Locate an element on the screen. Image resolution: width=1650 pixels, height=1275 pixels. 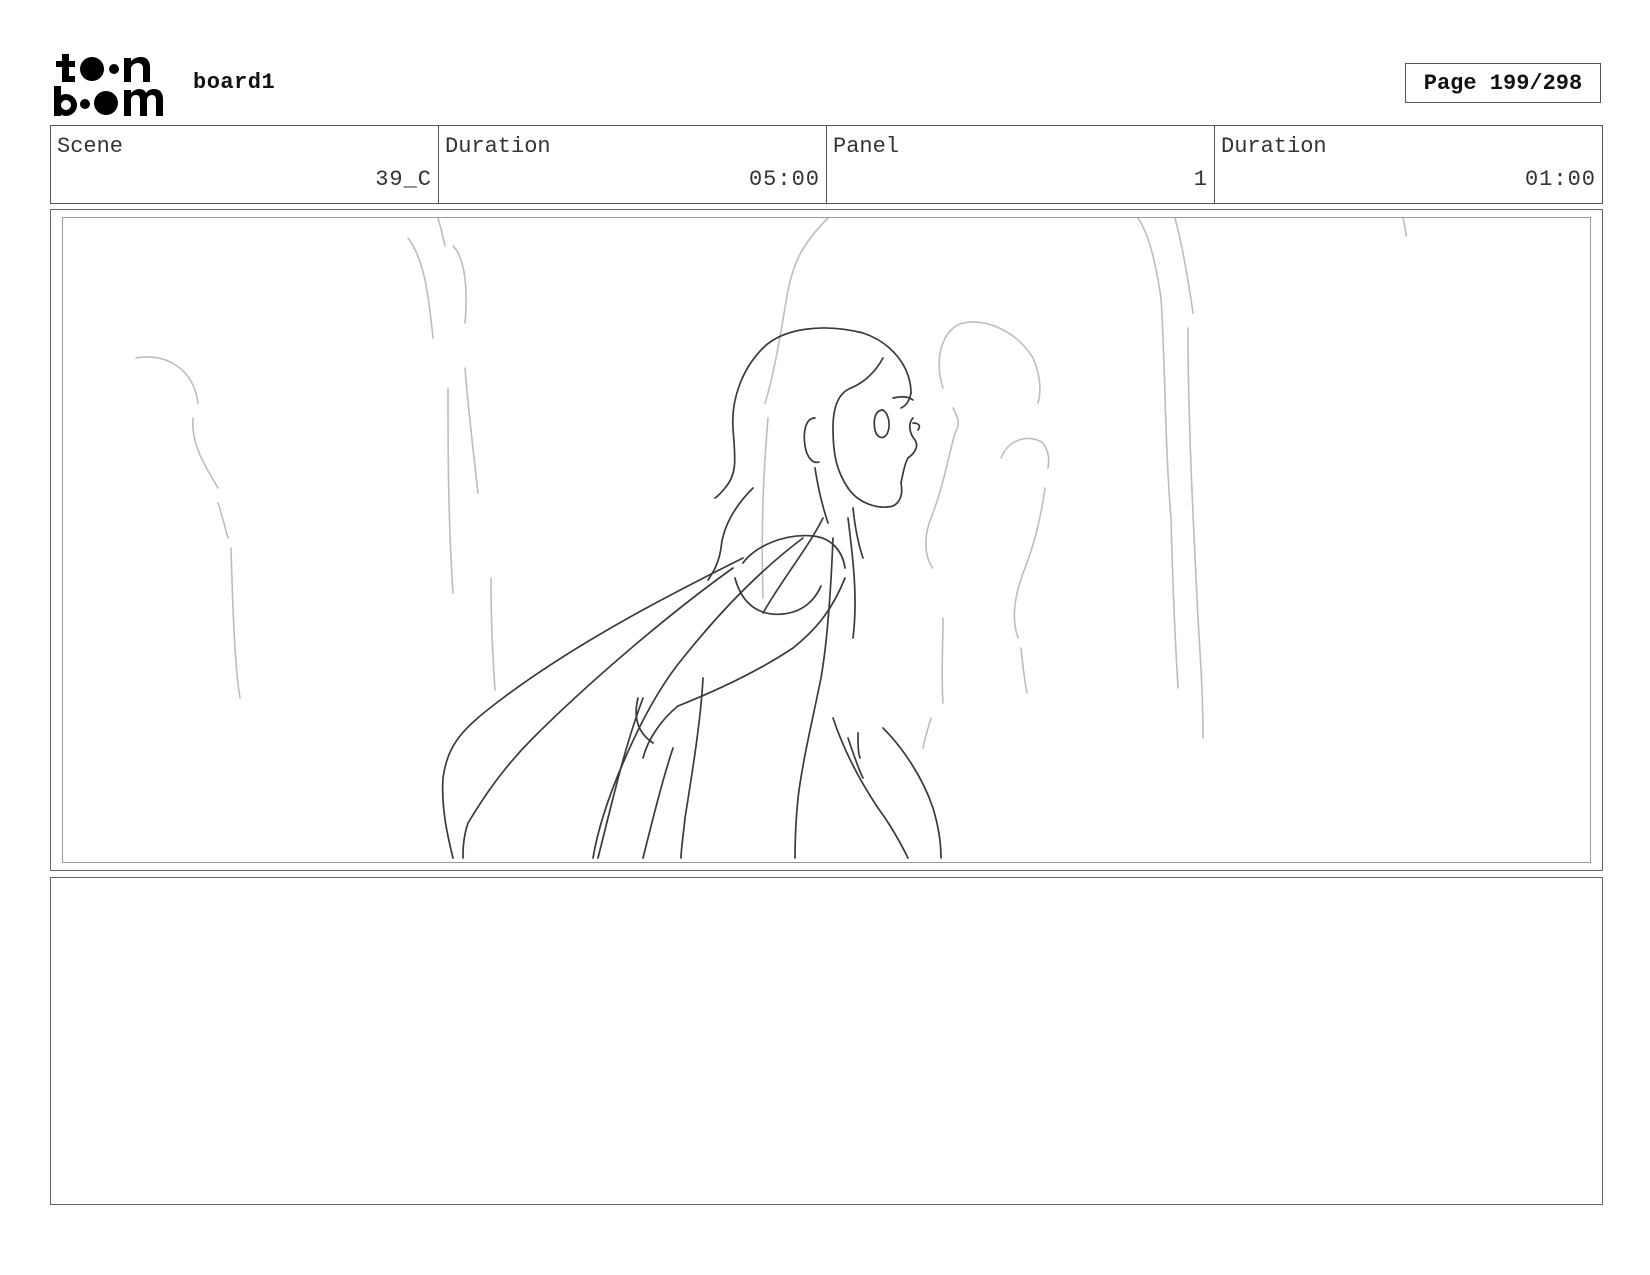
scene-duration-label: Duration is located at coordinates (498, 146).